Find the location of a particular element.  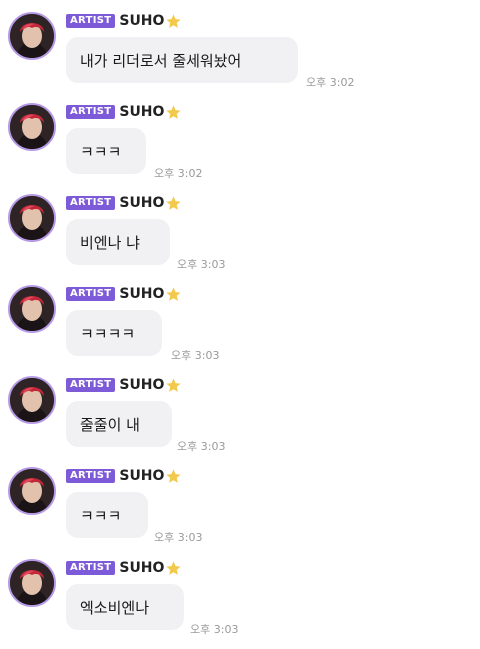

chat-message: ARTIST SUHO 엑소비엔나 오후 3:03 is located at coordinates (240, 599).